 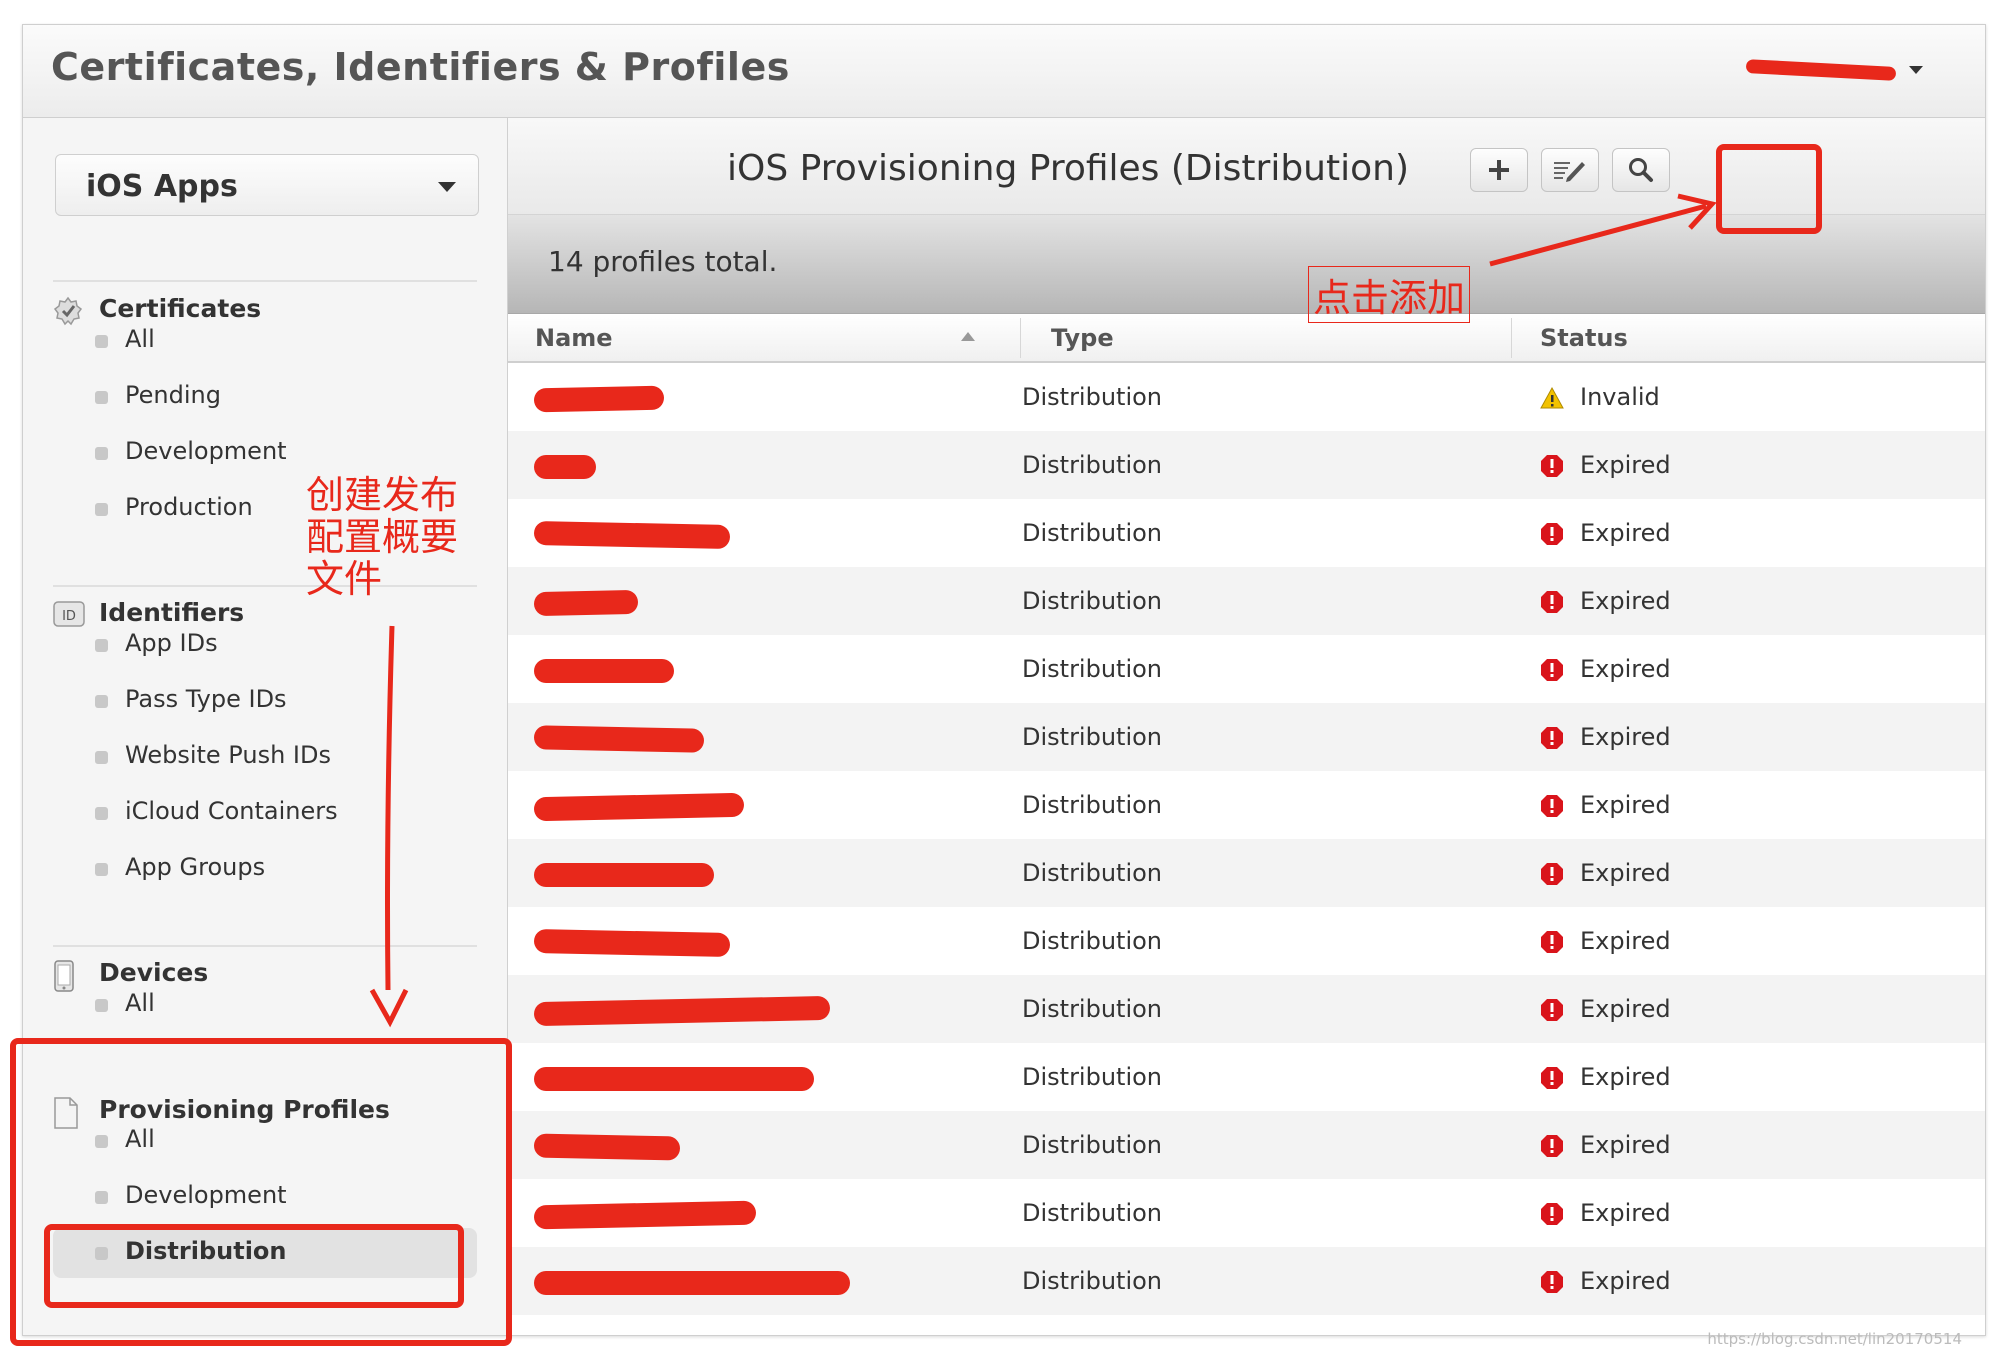 I want to click on annotation-arrow-add, so click(x=1598, y=235).